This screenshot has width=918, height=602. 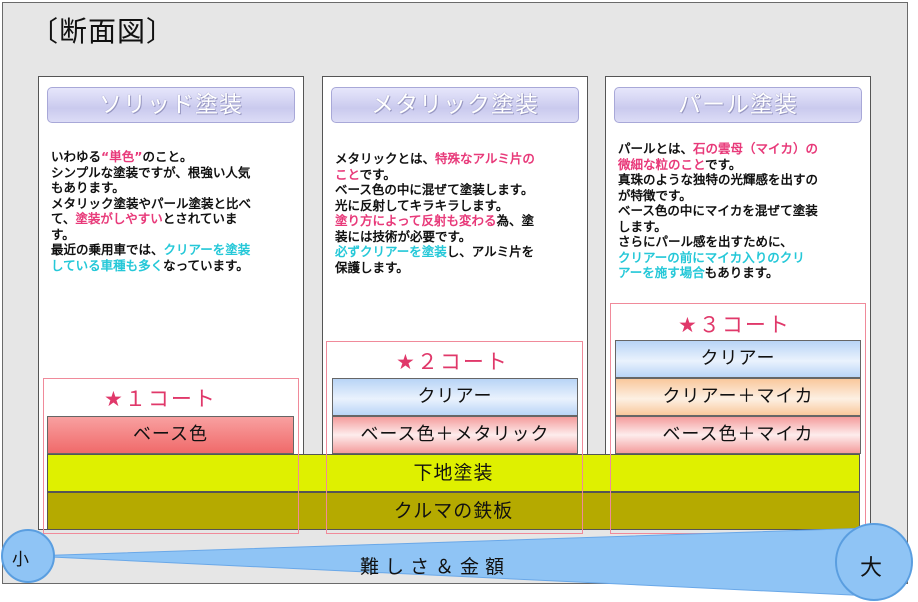 What do you see at coordinates (76, 156) in the screenshot?
I see `description-text: いわゆる` at bounding box center [76, 156].